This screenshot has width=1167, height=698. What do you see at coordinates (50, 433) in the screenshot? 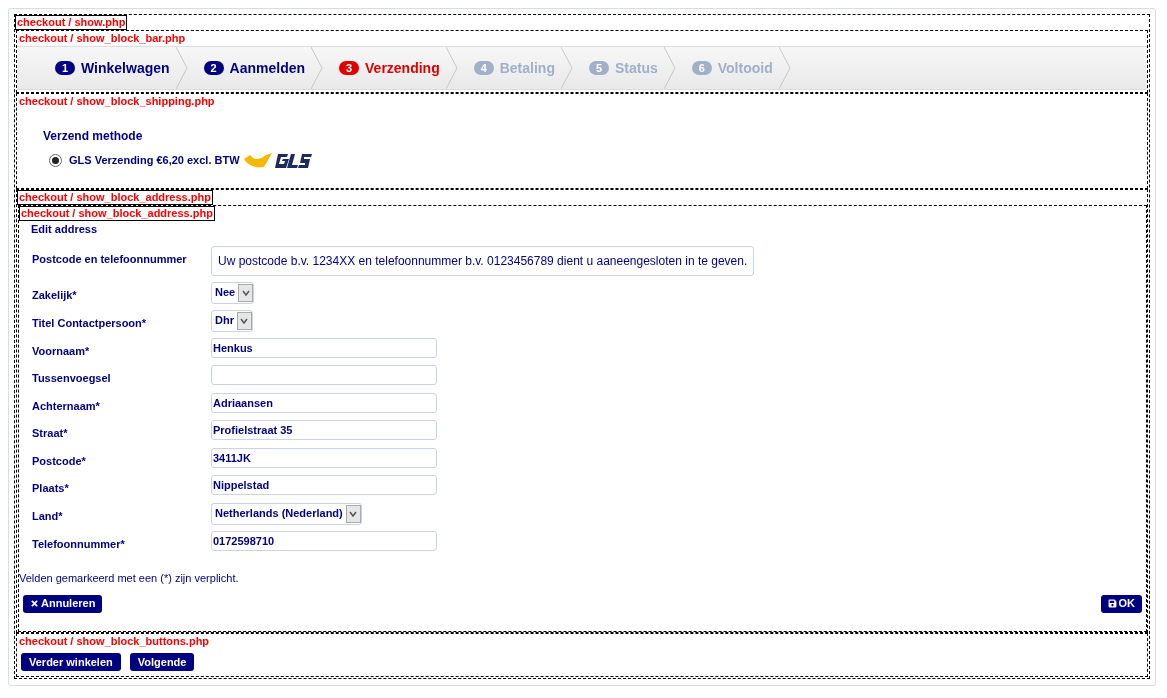
I see `field-label: Straat*` at bounding box center [50, 433].